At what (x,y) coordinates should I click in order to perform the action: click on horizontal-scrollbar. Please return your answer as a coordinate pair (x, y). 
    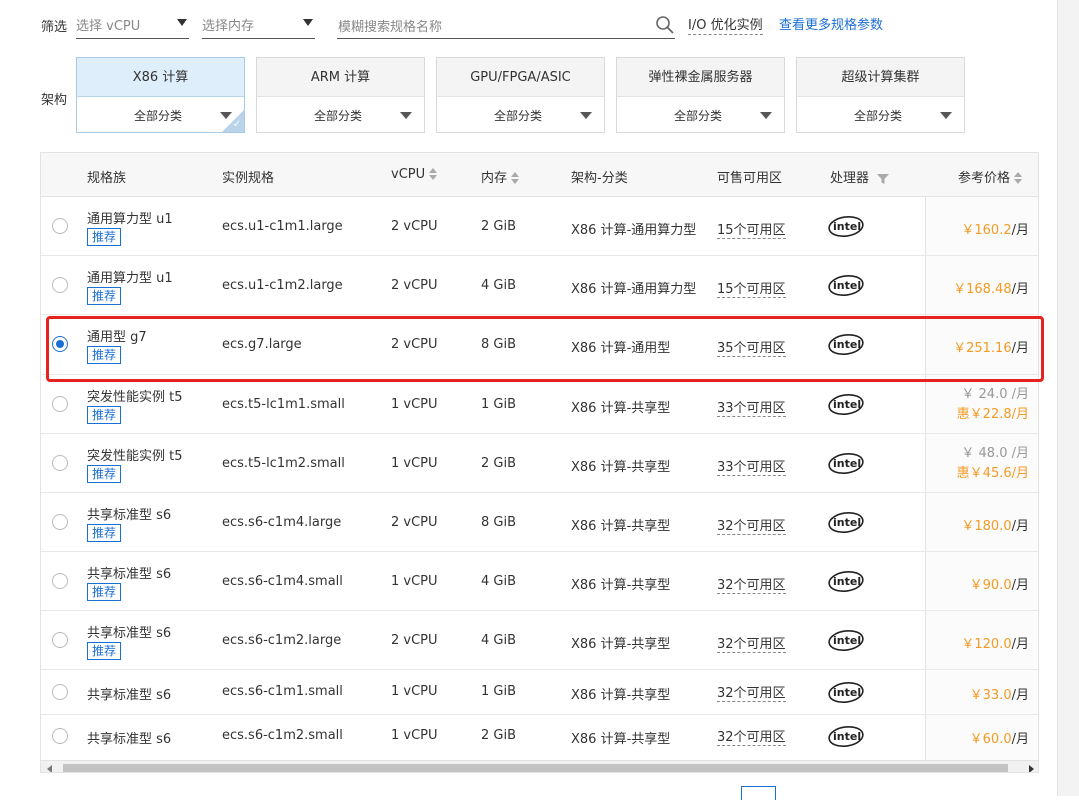
    Looking at the image, I should click on (539, 766).